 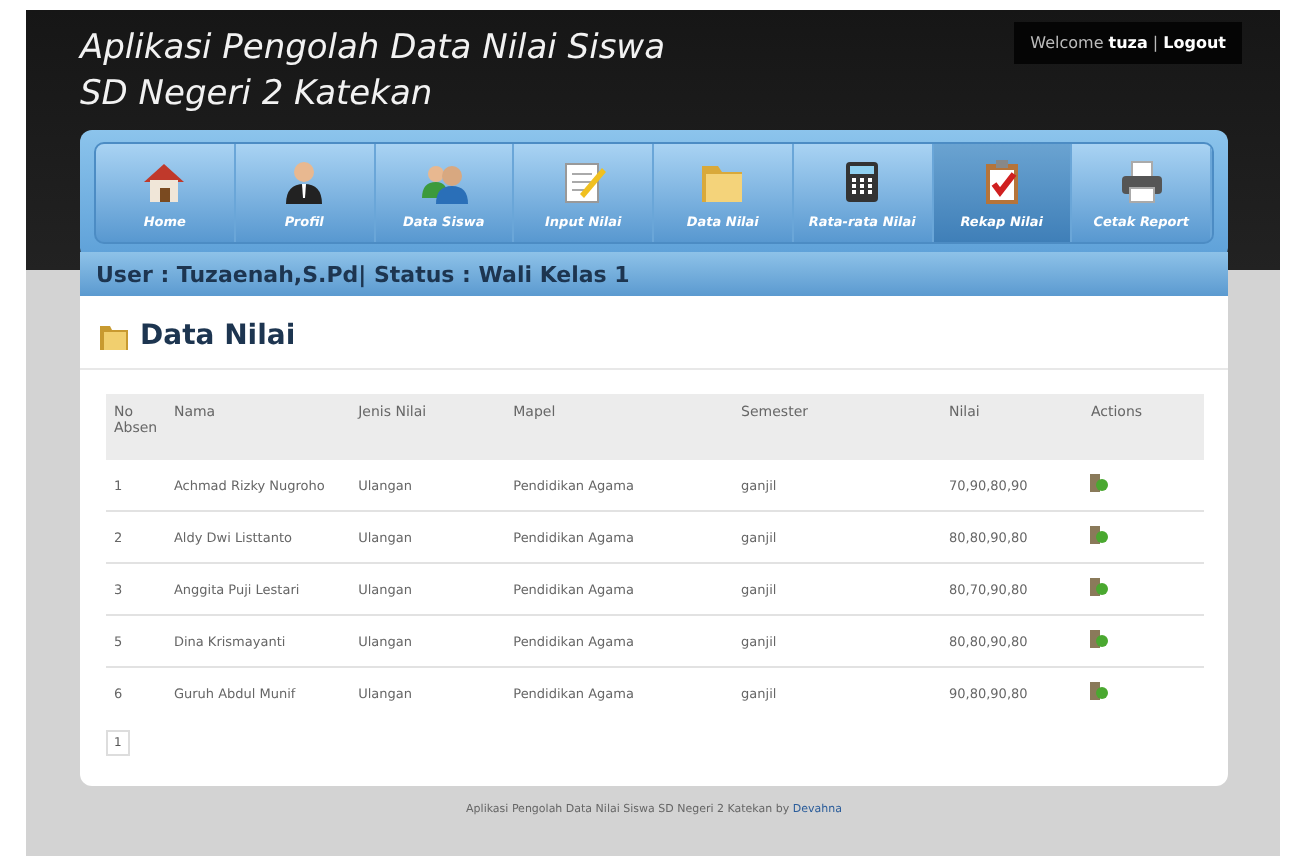 What do you see at coordinates (1094, 43) in the screenshot?
I see `welcome-text: Welcome tuza |` at bounding box center [1094, 43].